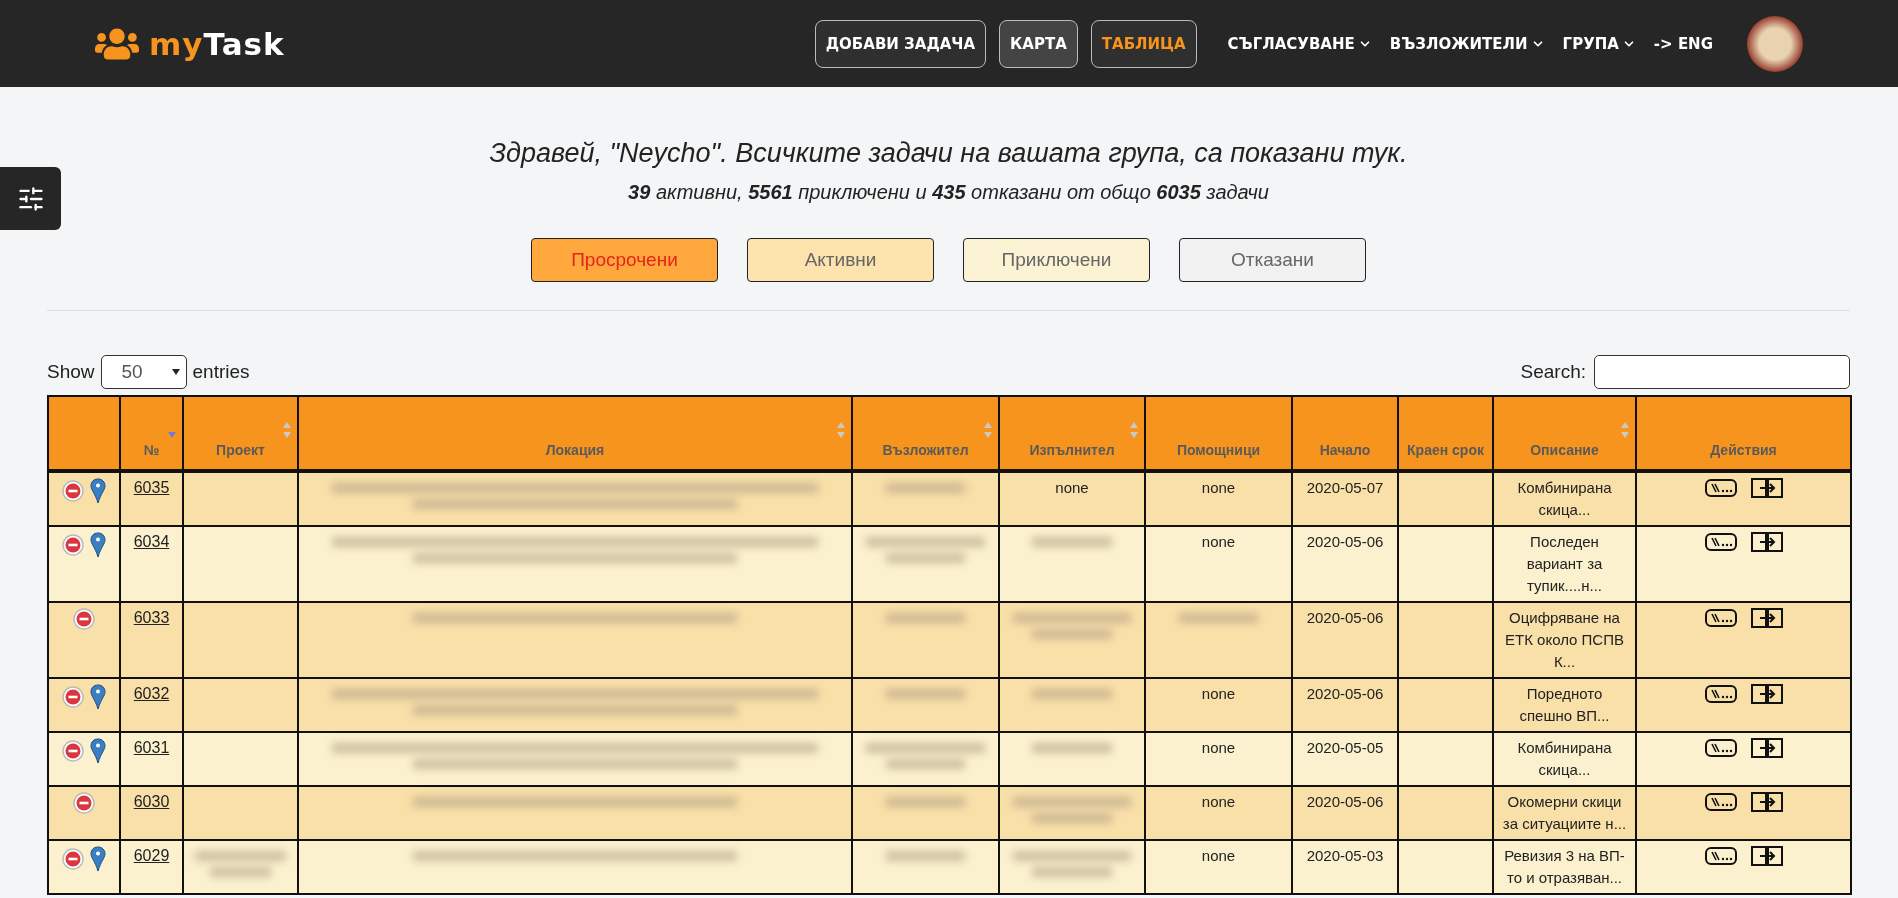 Image resolution: width=1898 pixels, height=898 pixels. What do you see at coordinates (1345, 487) in the screenshot?
I see `cell-text: 2020-05-07` at bounding box center [1345, 487].